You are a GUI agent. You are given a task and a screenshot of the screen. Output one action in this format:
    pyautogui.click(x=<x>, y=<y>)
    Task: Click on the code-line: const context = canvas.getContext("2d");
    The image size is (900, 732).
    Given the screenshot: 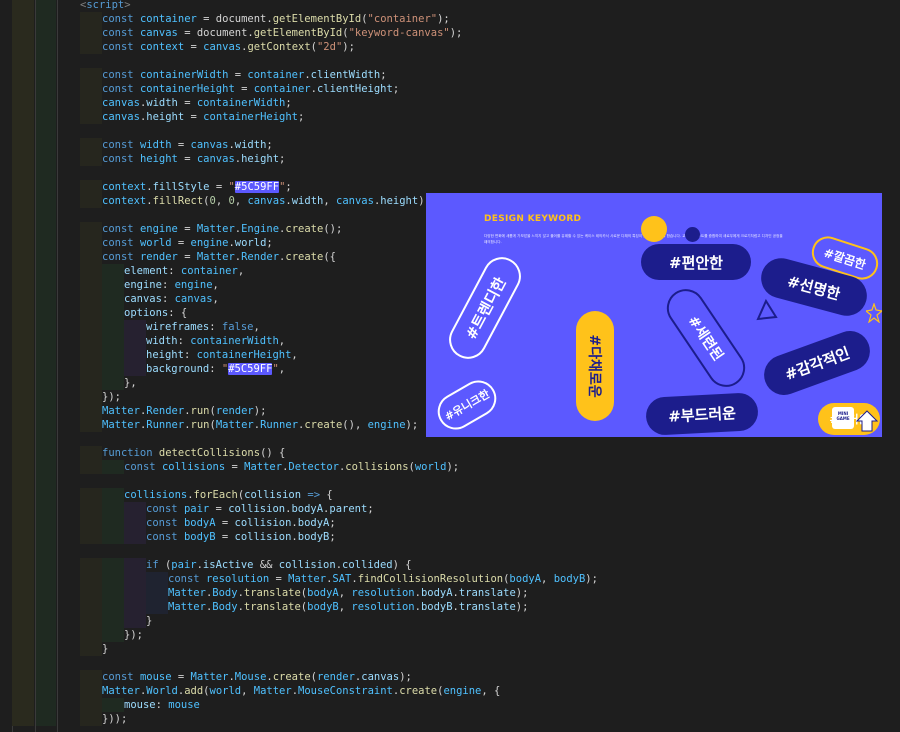 What is the action you would take?
    pyautogui.click(x=450, y=47)
    